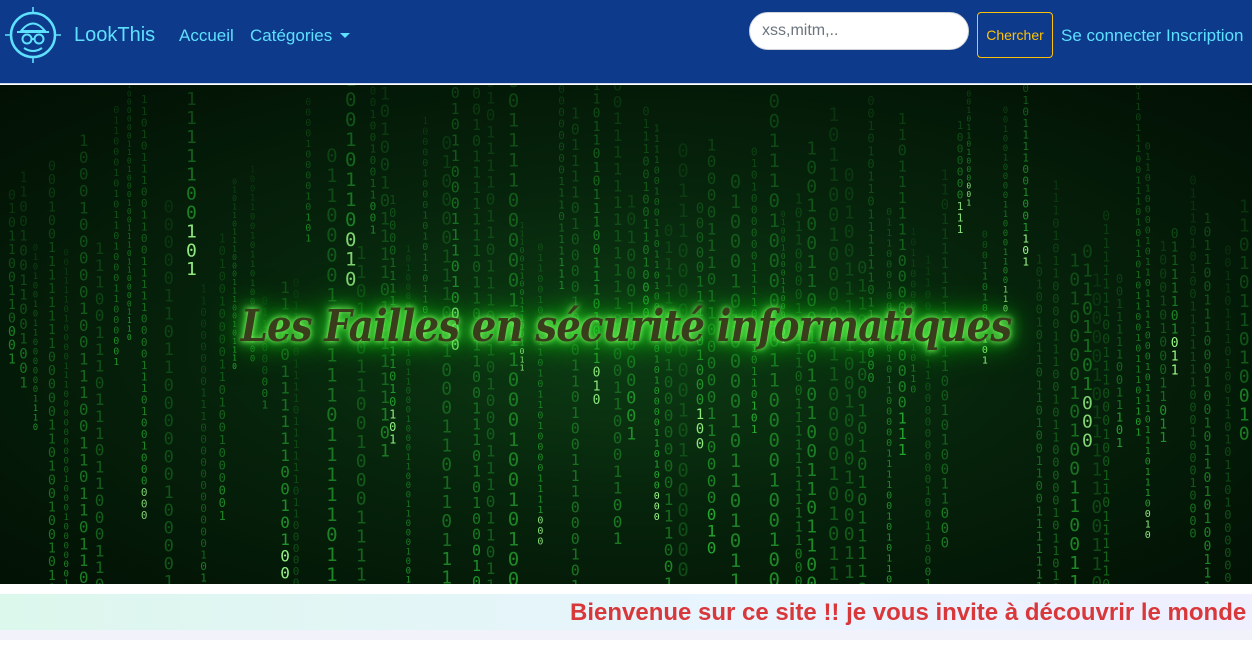 The width and height of the screenshot is (1252, 649). I want to click on login-link: Se connecter, so click(1111, 36).